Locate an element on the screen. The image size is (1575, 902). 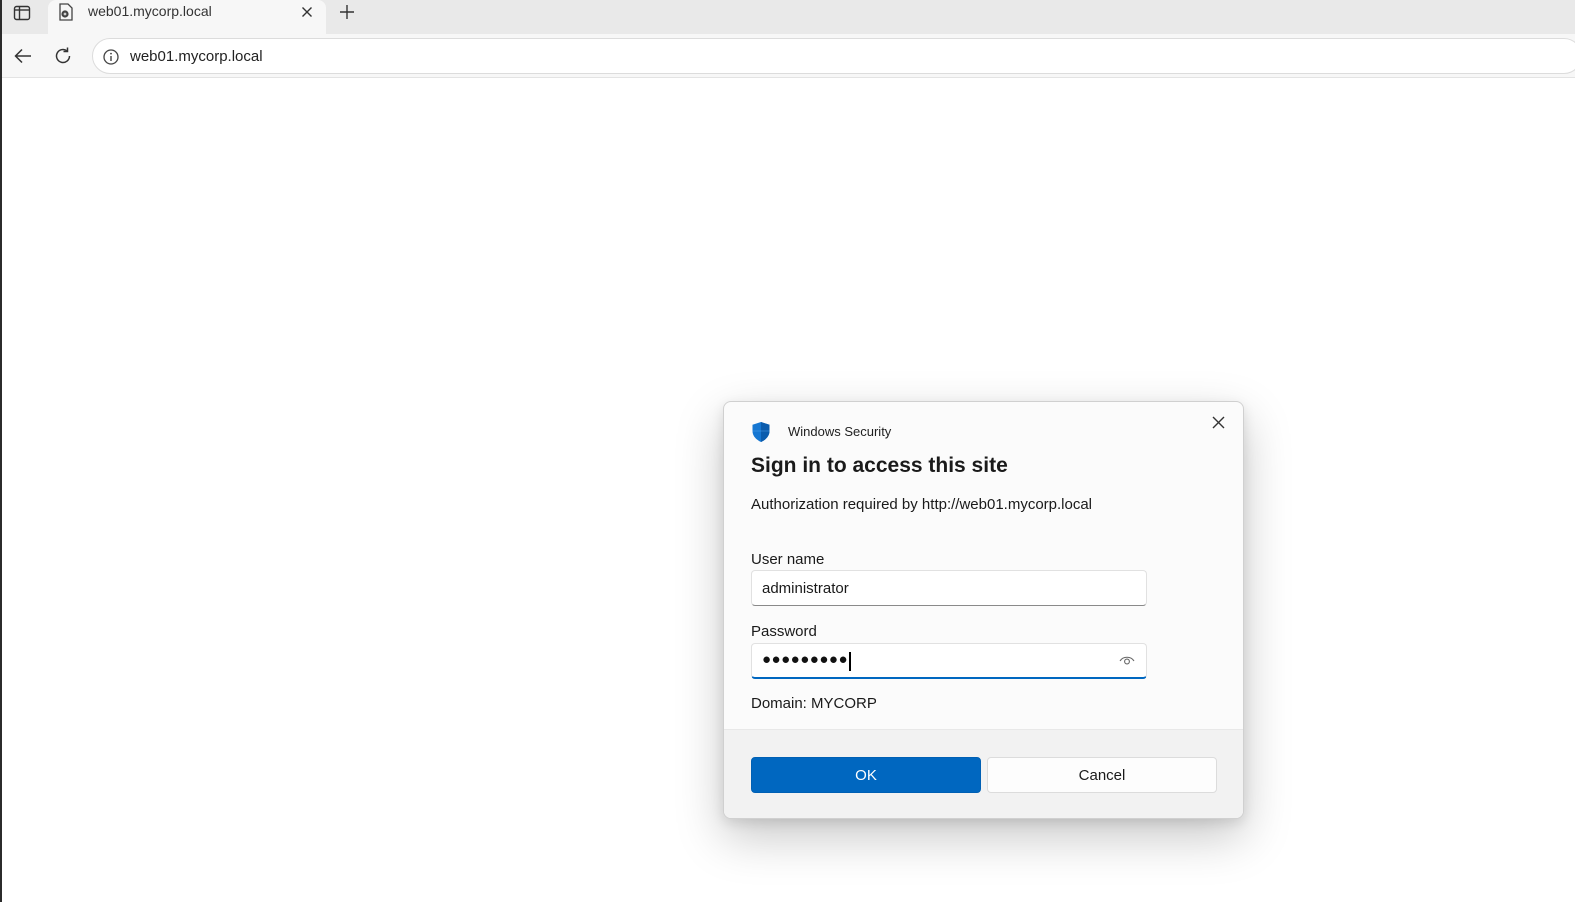
password-label: Password is located at coordinates (784, 631).